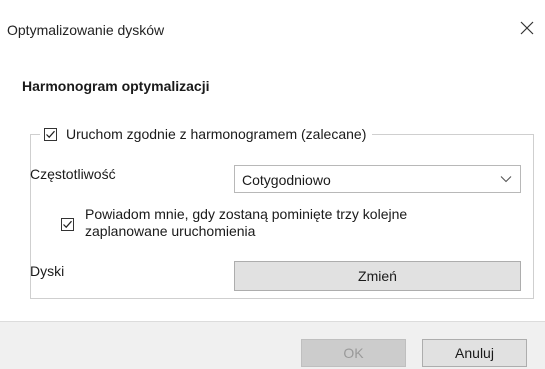 The width and height of the screenshot is (545, 369). I want to click on notify-check-box, so click(67, 224).